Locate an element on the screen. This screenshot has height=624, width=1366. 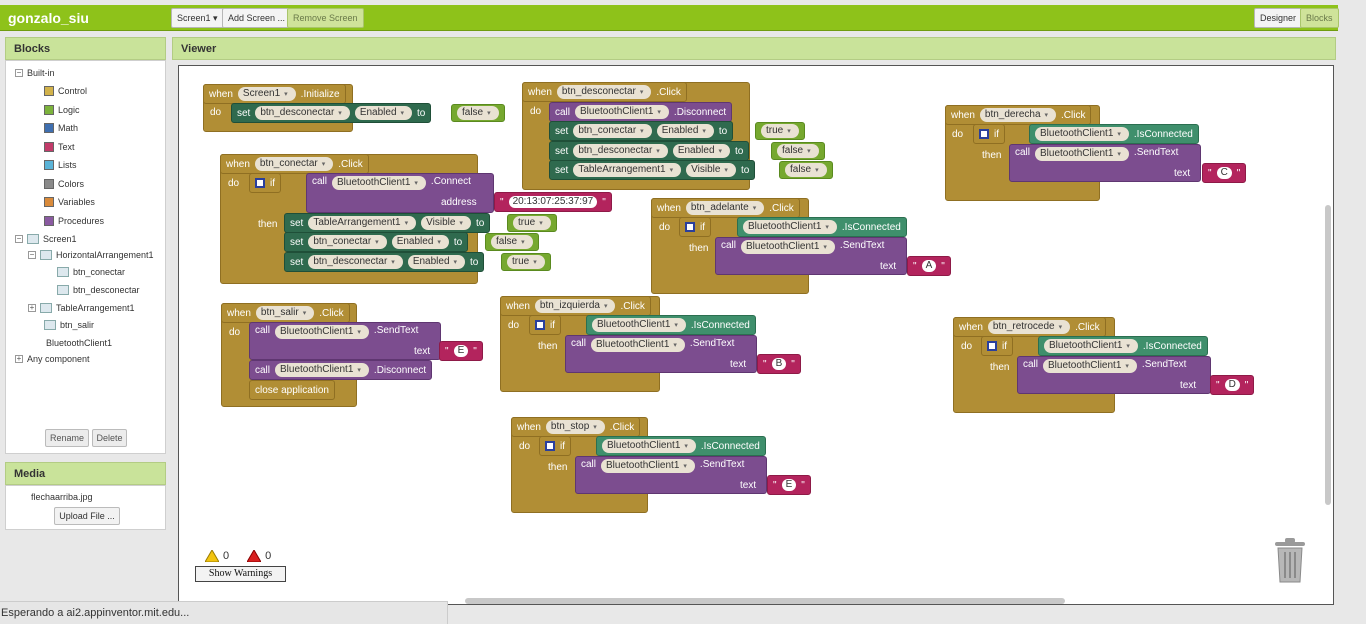
rename-button: Rename is located at coordinates (67, 438).